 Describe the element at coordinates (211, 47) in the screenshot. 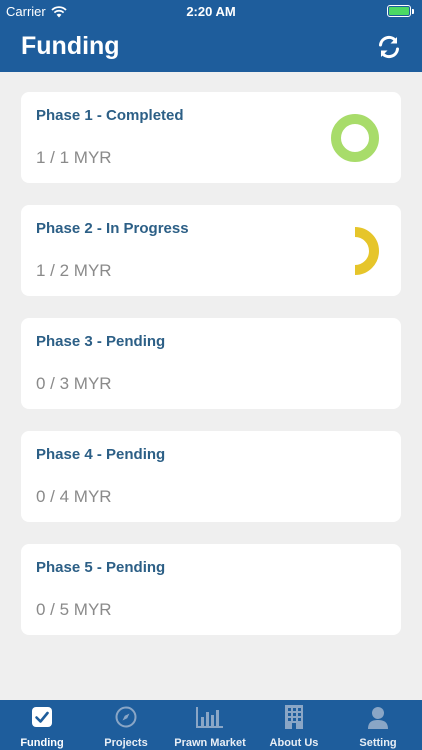

I see `nav-bar: Funding` at that location.